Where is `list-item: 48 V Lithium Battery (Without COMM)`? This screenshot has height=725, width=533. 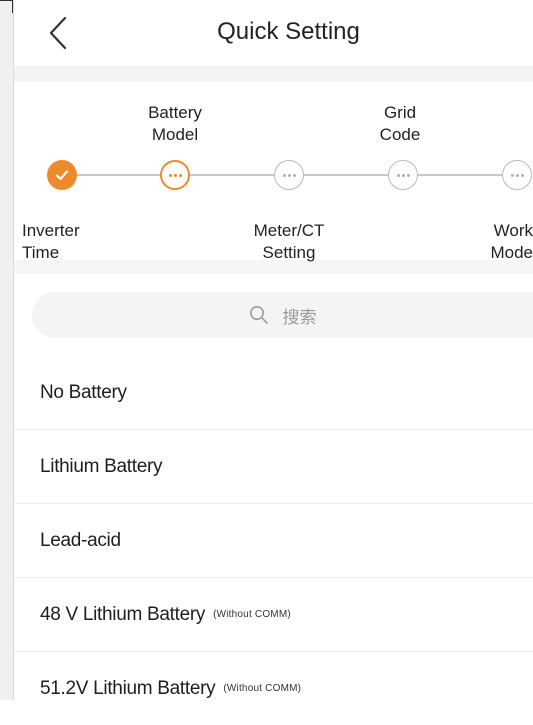
list-item: 48 V Lithium Battery (Without COMM) is located at coordinates (273, 615).